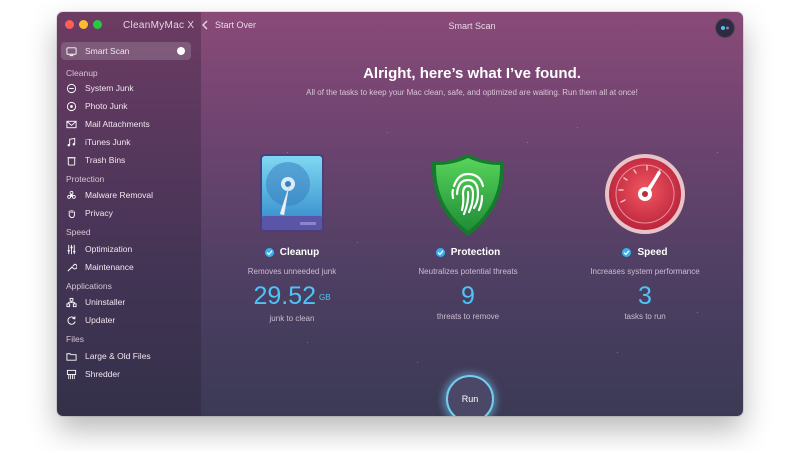  What do you see at coordinates (181, 51) in the screenshot?
I see `smart-scan-status-dot` at bounding box center [181, 51].